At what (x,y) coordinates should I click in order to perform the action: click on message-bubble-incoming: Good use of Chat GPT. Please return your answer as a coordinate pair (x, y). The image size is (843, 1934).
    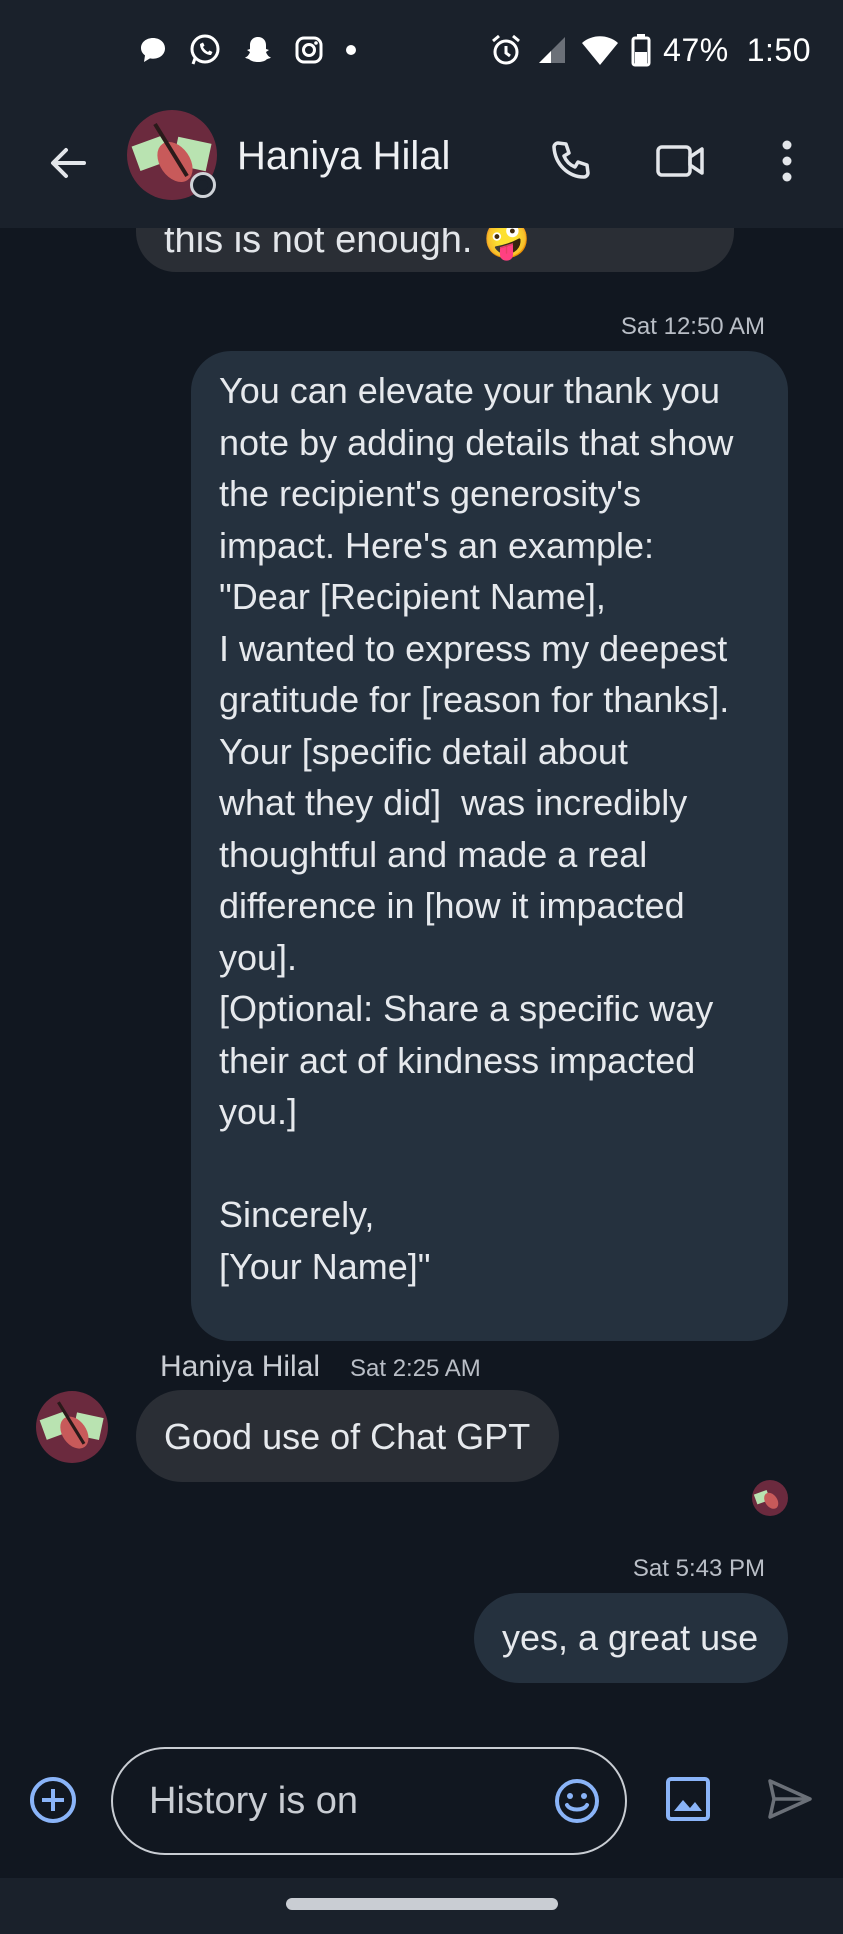
    Looking at the image, I should click on (347, 1436).